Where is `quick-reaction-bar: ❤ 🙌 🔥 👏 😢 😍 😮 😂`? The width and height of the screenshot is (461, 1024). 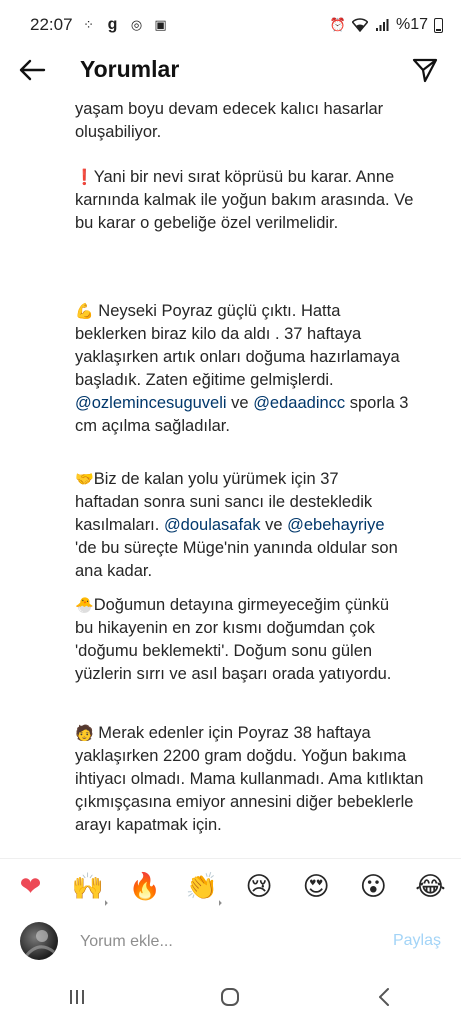 quick-reaction-bar: ❤ 🙌 🔥 👏 😢 😍 😮 😂 is located at coordinates (230, 886).